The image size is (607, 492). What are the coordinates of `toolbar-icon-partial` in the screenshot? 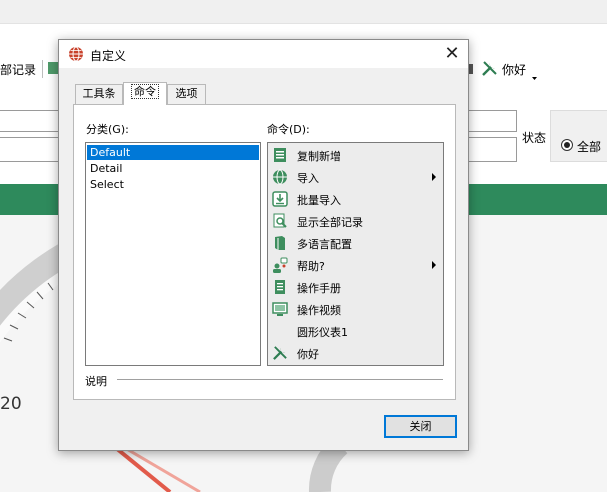 It's located at (53, 68).